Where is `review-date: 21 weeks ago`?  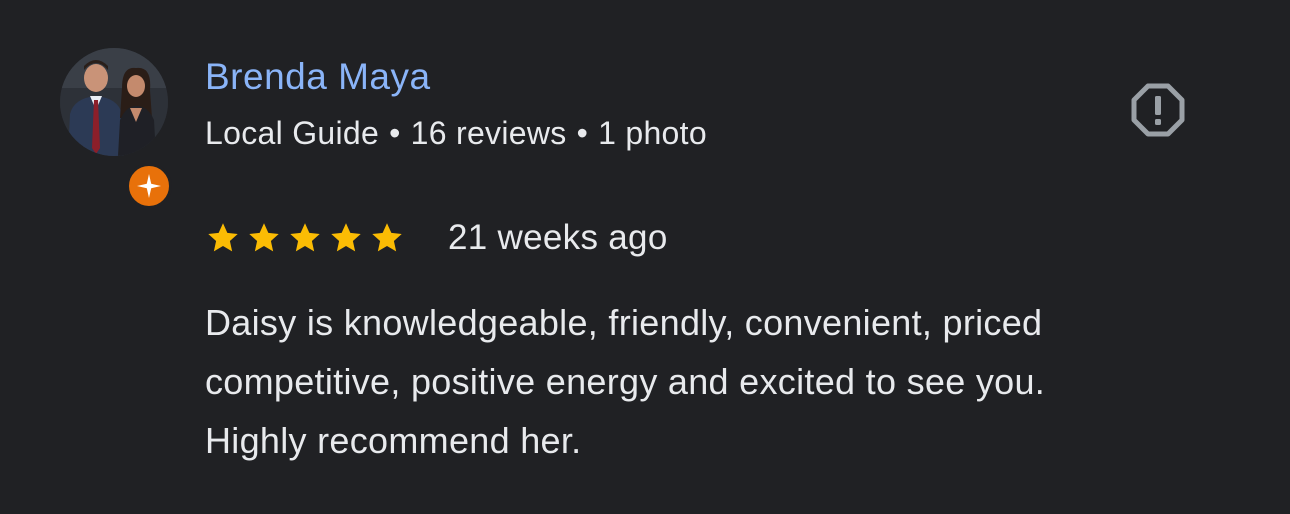
review-date: 21 weeks ago is located at coordinates (558, 237).